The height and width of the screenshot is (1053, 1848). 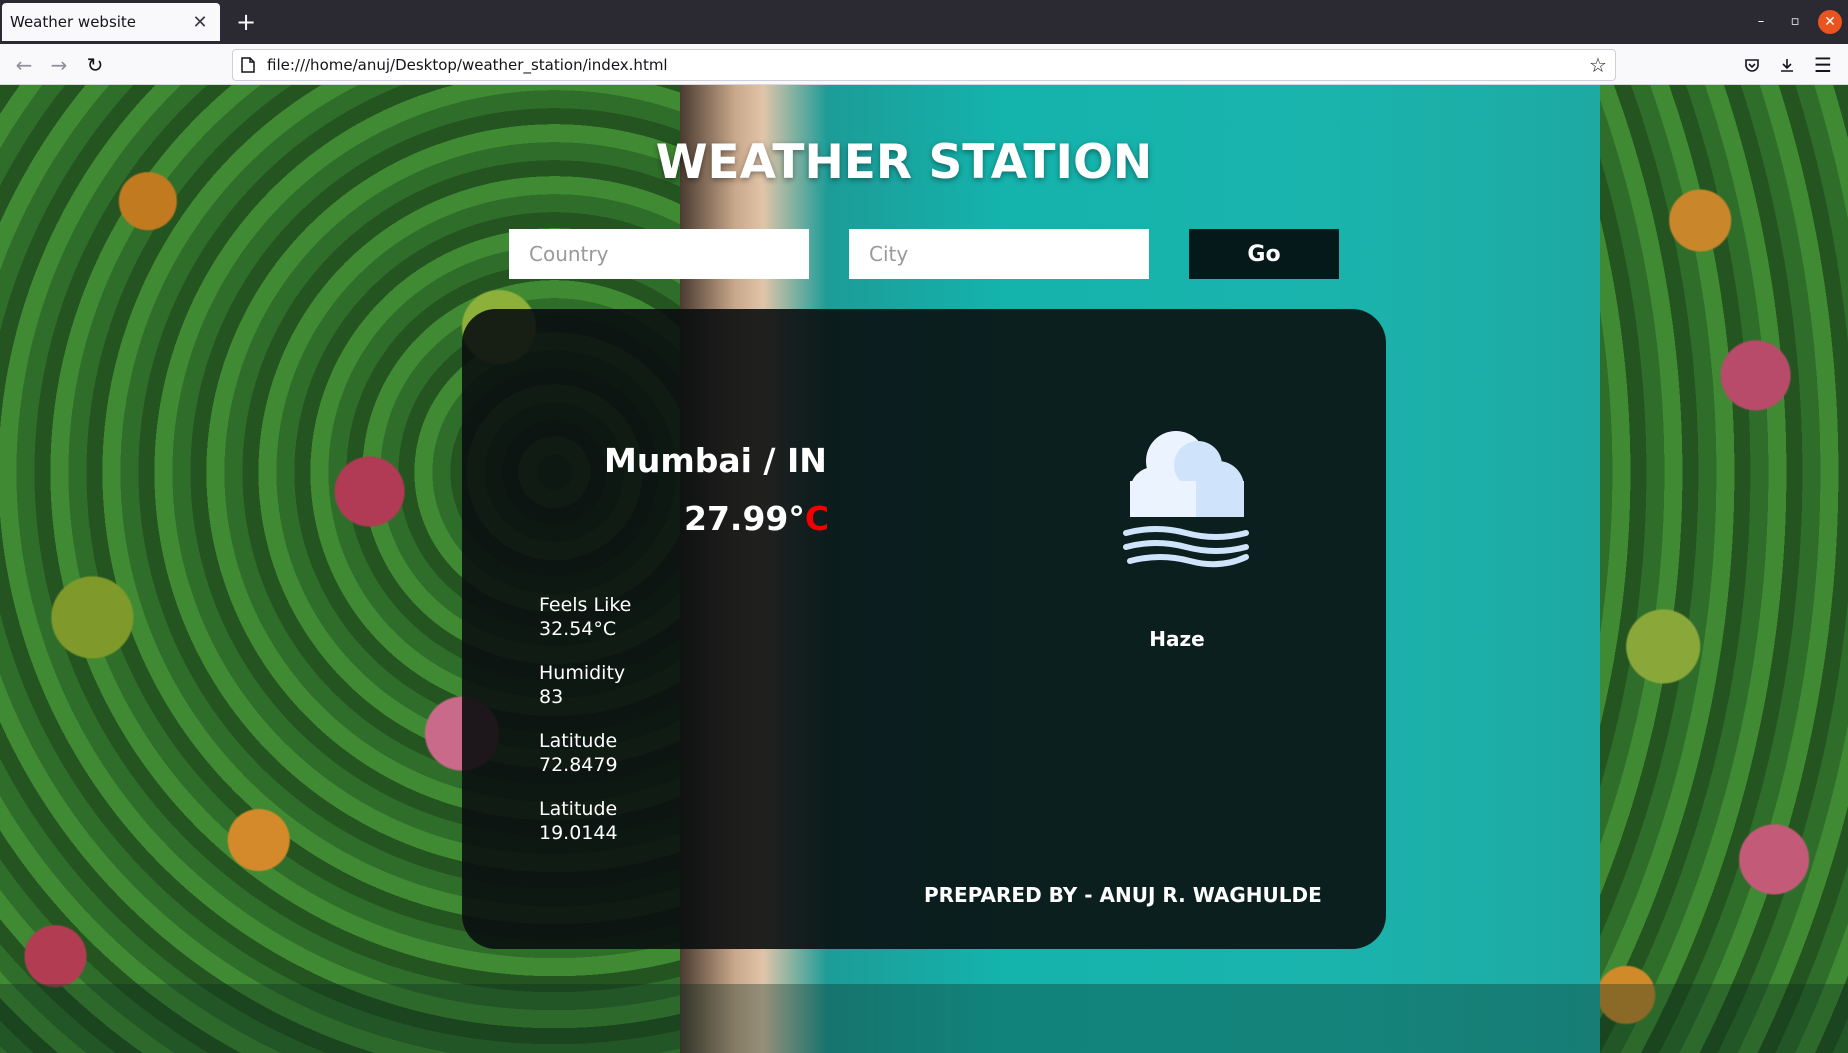 I want to click on background-repeat-strip, so click(x=924, y=1018).